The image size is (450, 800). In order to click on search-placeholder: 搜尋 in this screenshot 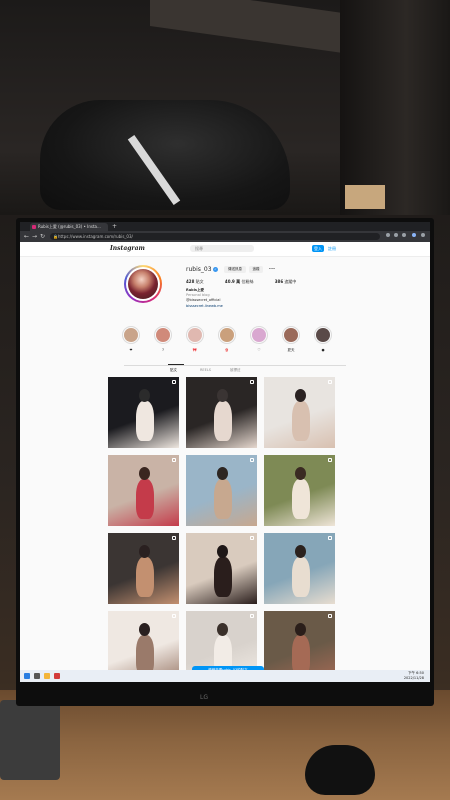, I will do `click(199, 248)`.